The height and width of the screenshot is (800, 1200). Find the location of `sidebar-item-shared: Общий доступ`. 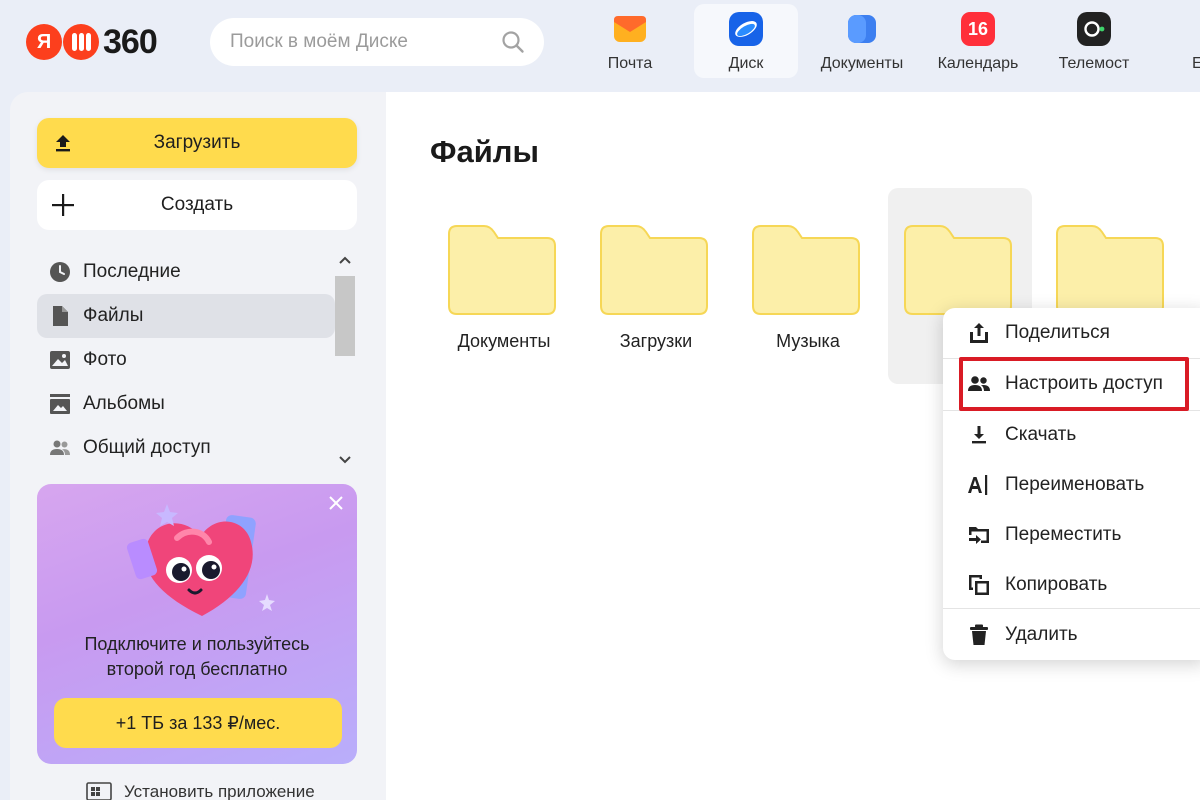

sidebar-item-shared: Общий доступ is located at coordinates (186, 448).